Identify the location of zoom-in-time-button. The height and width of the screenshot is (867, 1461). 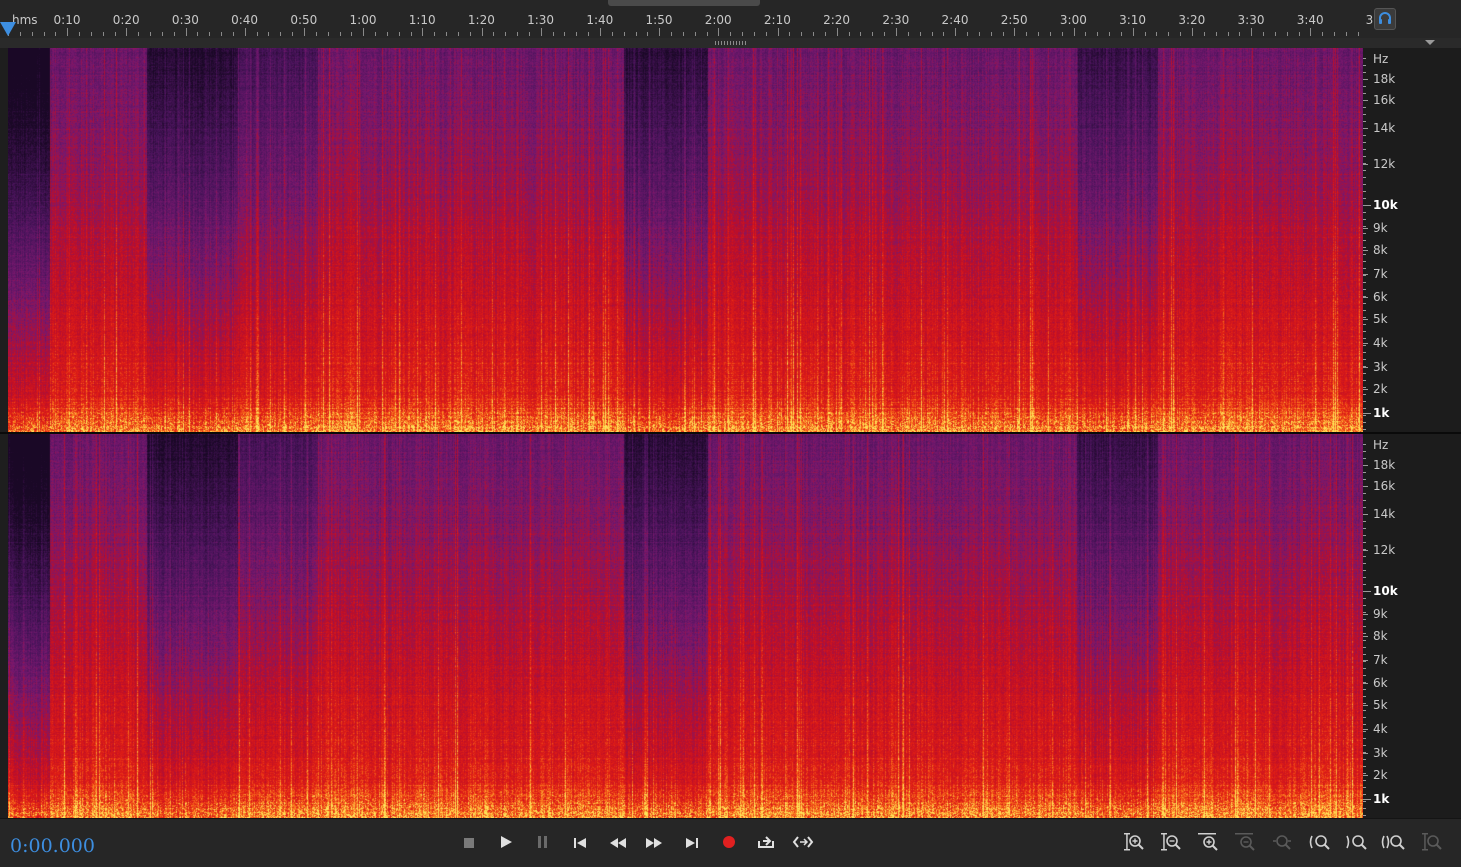
(1208, 844).